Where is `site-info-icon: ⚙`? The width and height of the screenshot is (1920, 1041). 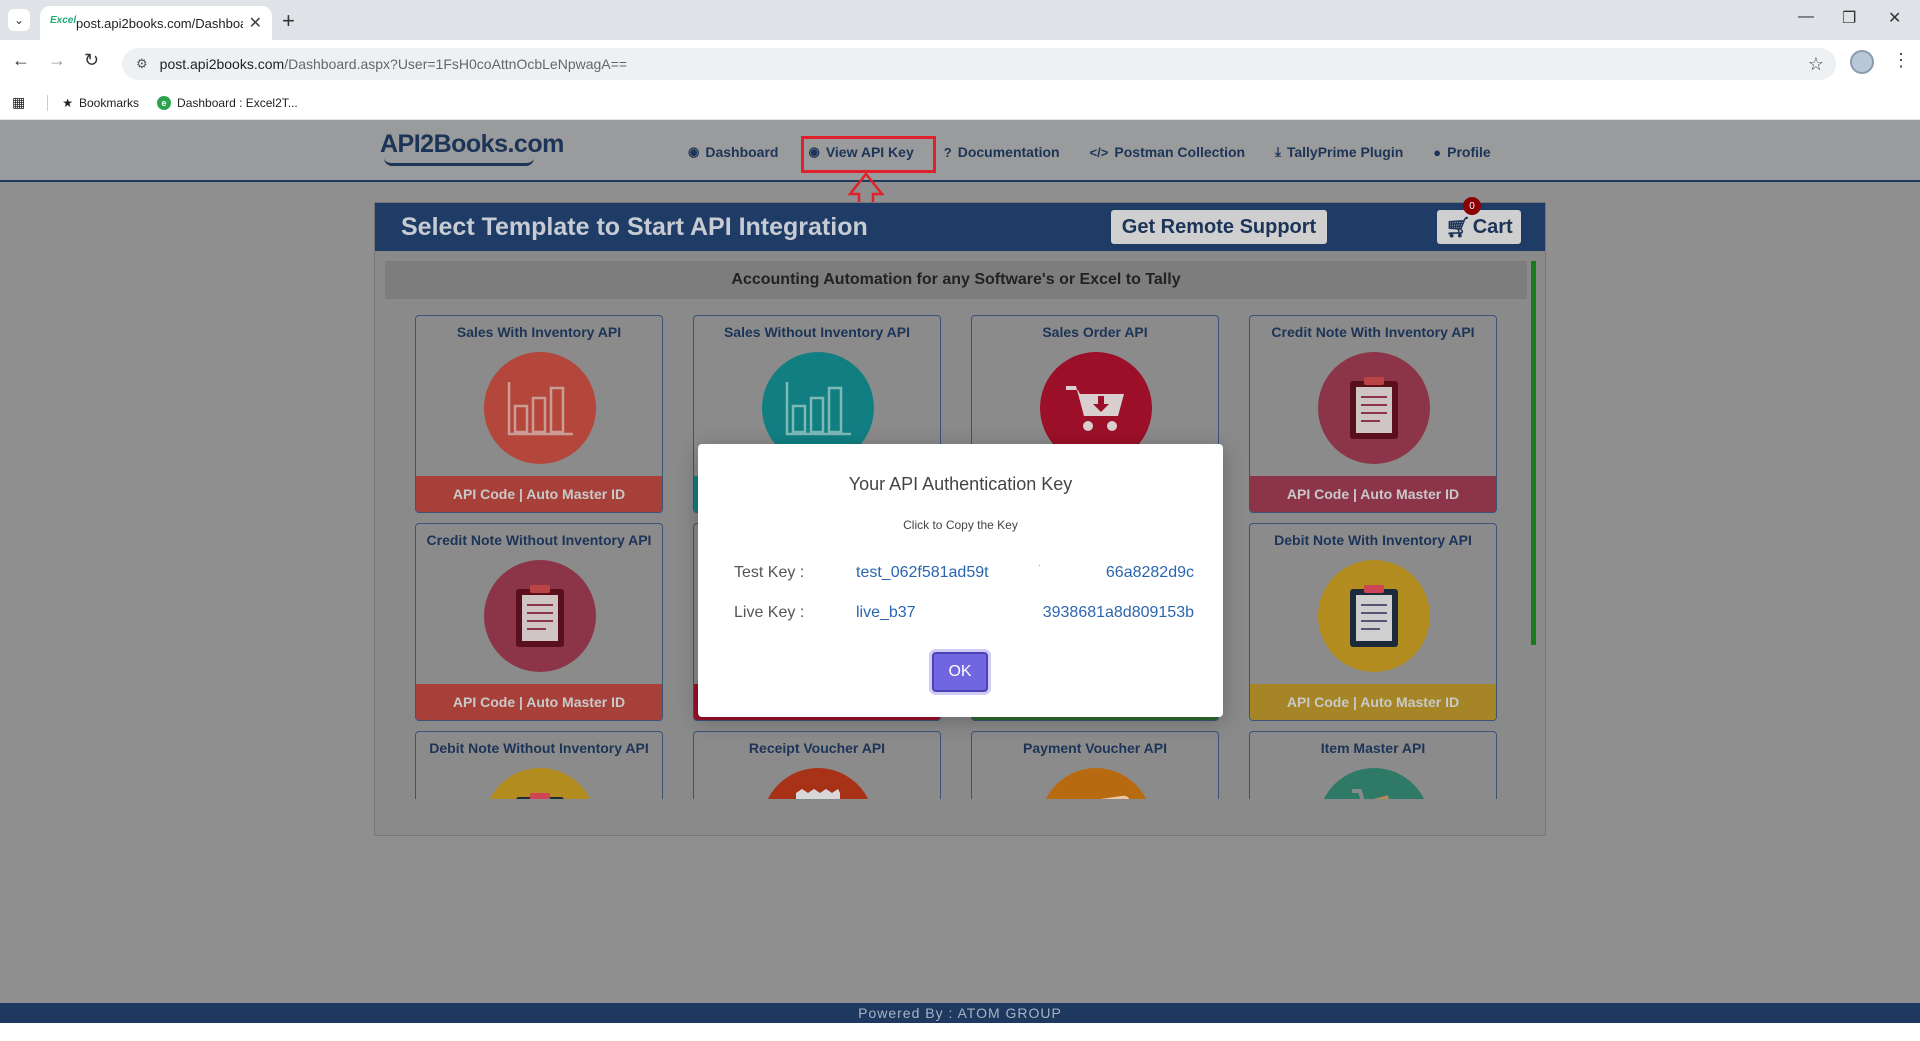 site-info-icon: ⚙ is located at coordinates (142, 64).